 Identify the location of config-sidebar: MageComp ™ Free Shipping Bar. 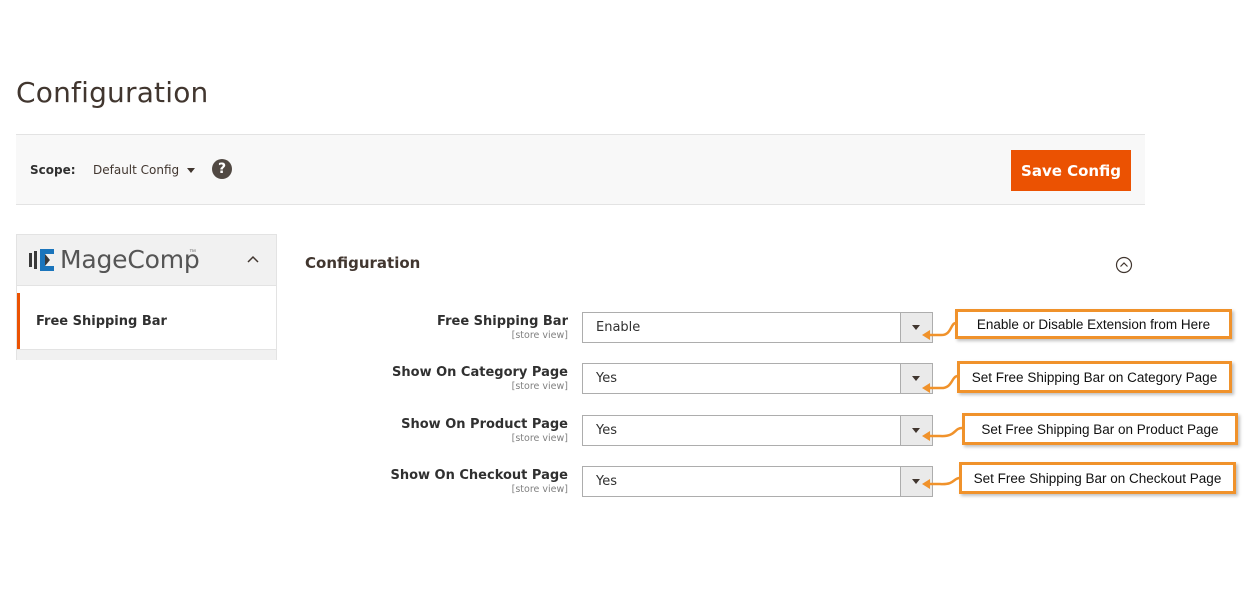
(146, 297).